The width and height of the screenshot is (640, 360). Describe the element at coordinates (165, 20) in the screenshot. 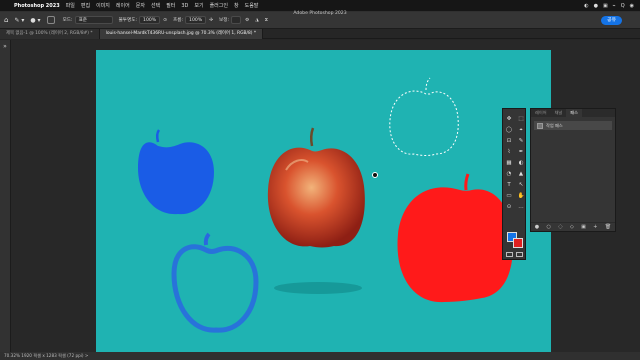

I see `opacity-pressure-icon: ⊙` at that location.